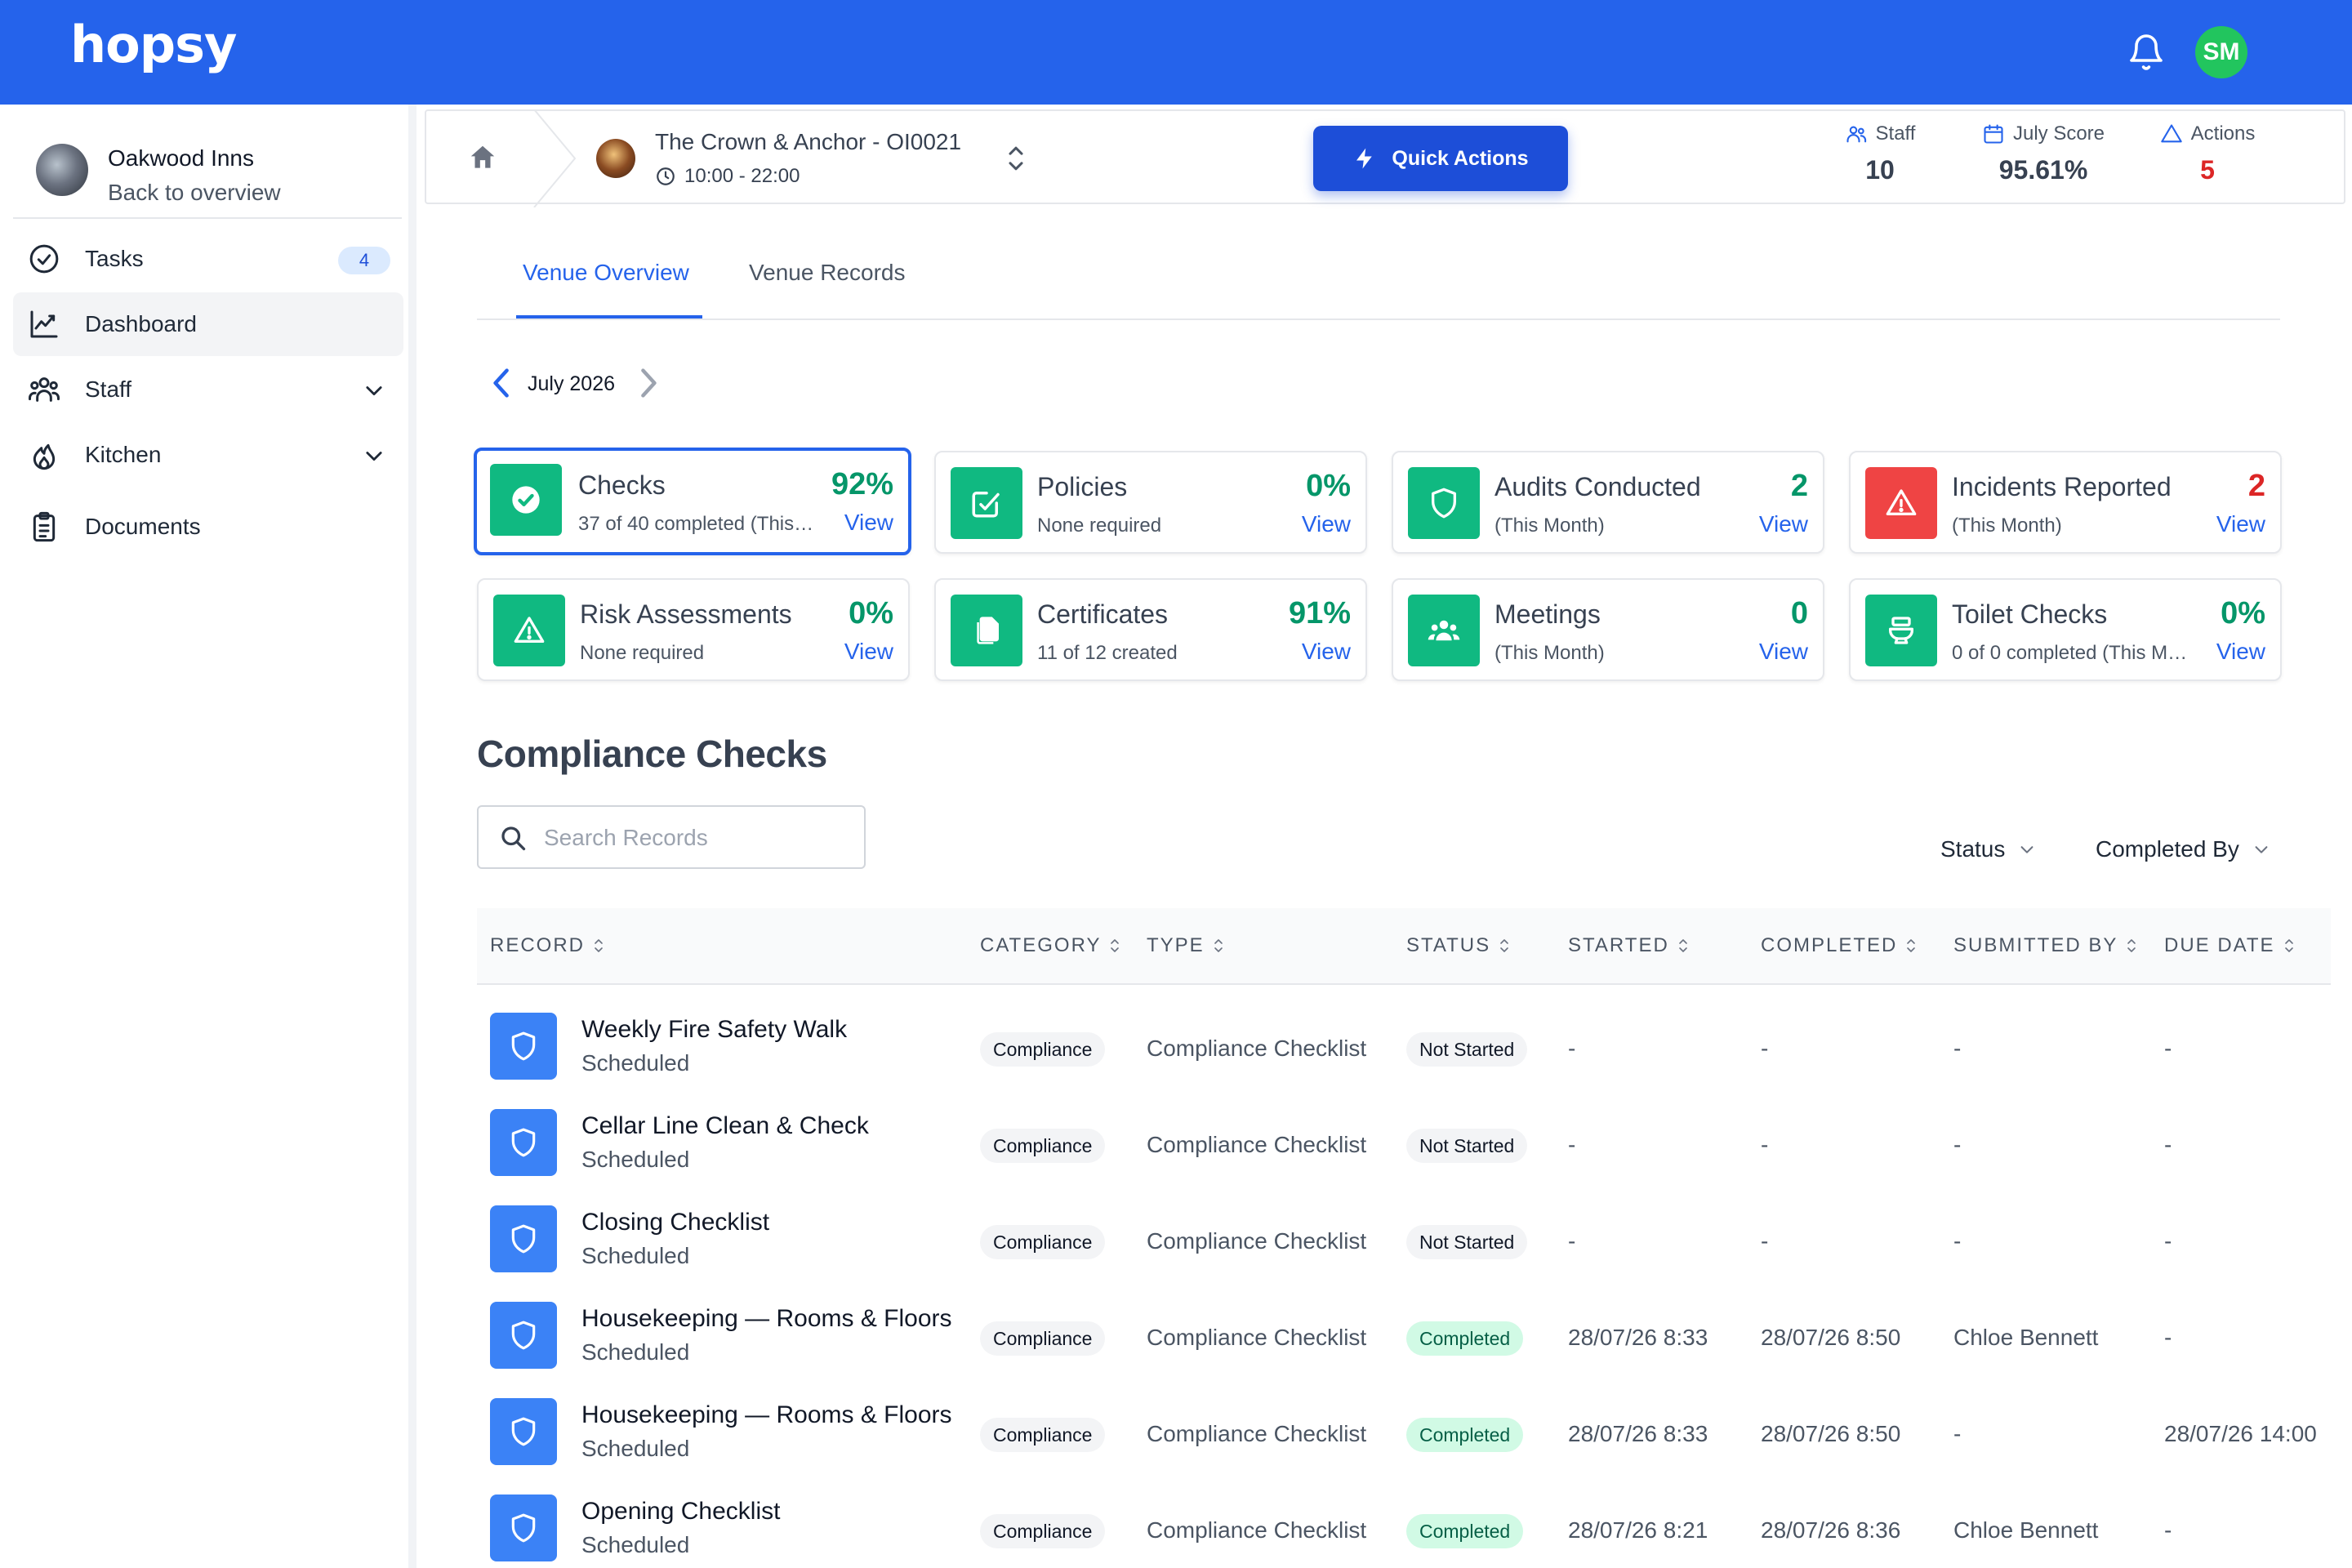  What do you see at coordinates (482, 157) in the screenshot?
I see `home-icon` at bounding box center [482, 157].